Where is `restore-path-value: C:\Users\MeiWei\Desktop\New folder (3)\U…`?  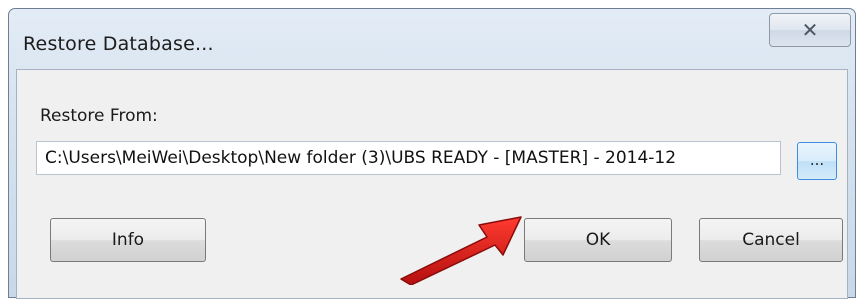
restore-path-value: C:\Users\MeiWei\Desktop\New folder (3)\U… is located at coordinates (361, 158).